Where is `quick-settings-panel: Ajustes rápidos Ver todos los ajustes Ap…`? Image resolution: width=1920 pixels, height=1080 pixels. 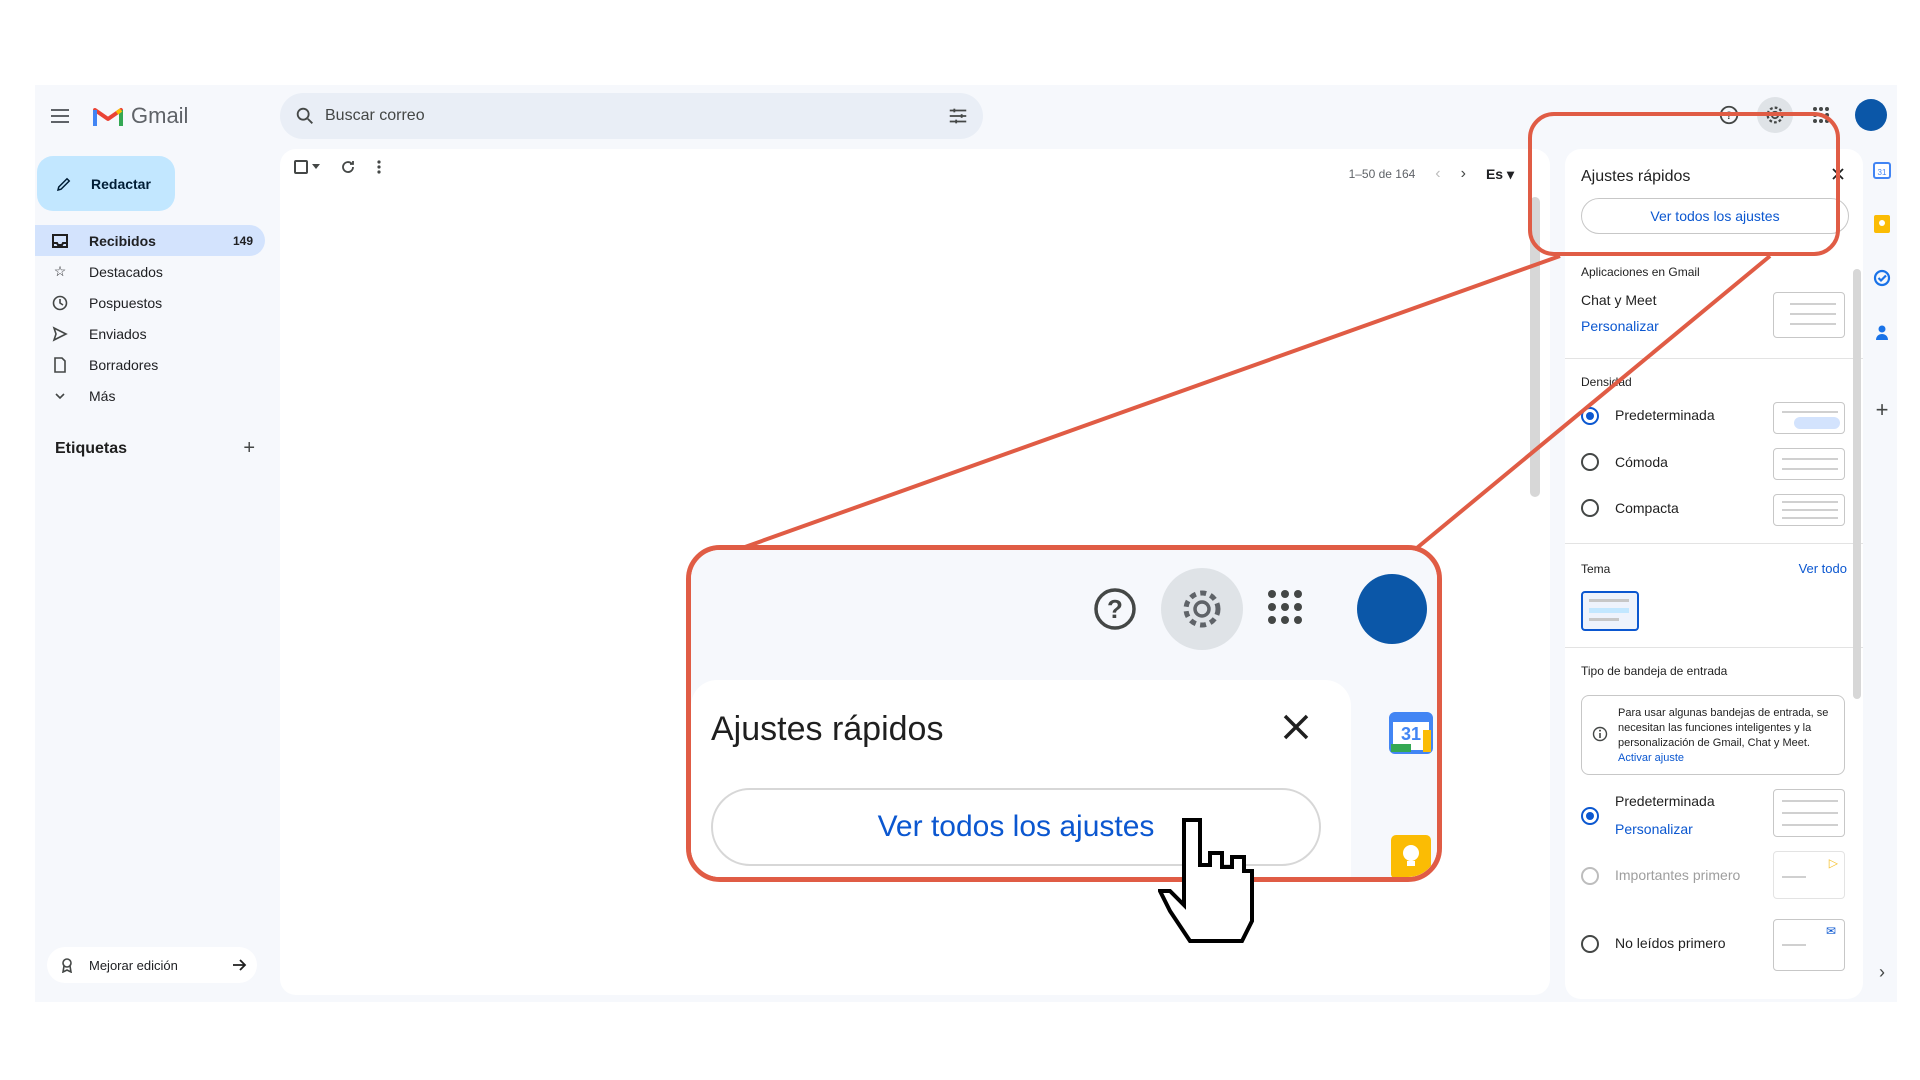
quick-settings-panel: Ajustes rápidos Ver todos los ajustes Ap… is located at coordinates (1714, 574).